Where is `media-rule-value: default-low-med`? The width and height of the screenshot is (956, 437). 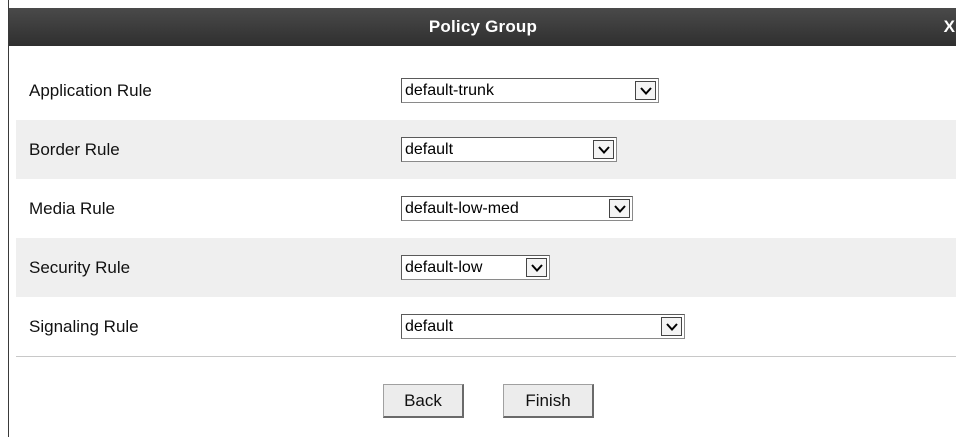
media-rule-value: default-low-med is located at coordinates (462, 208).